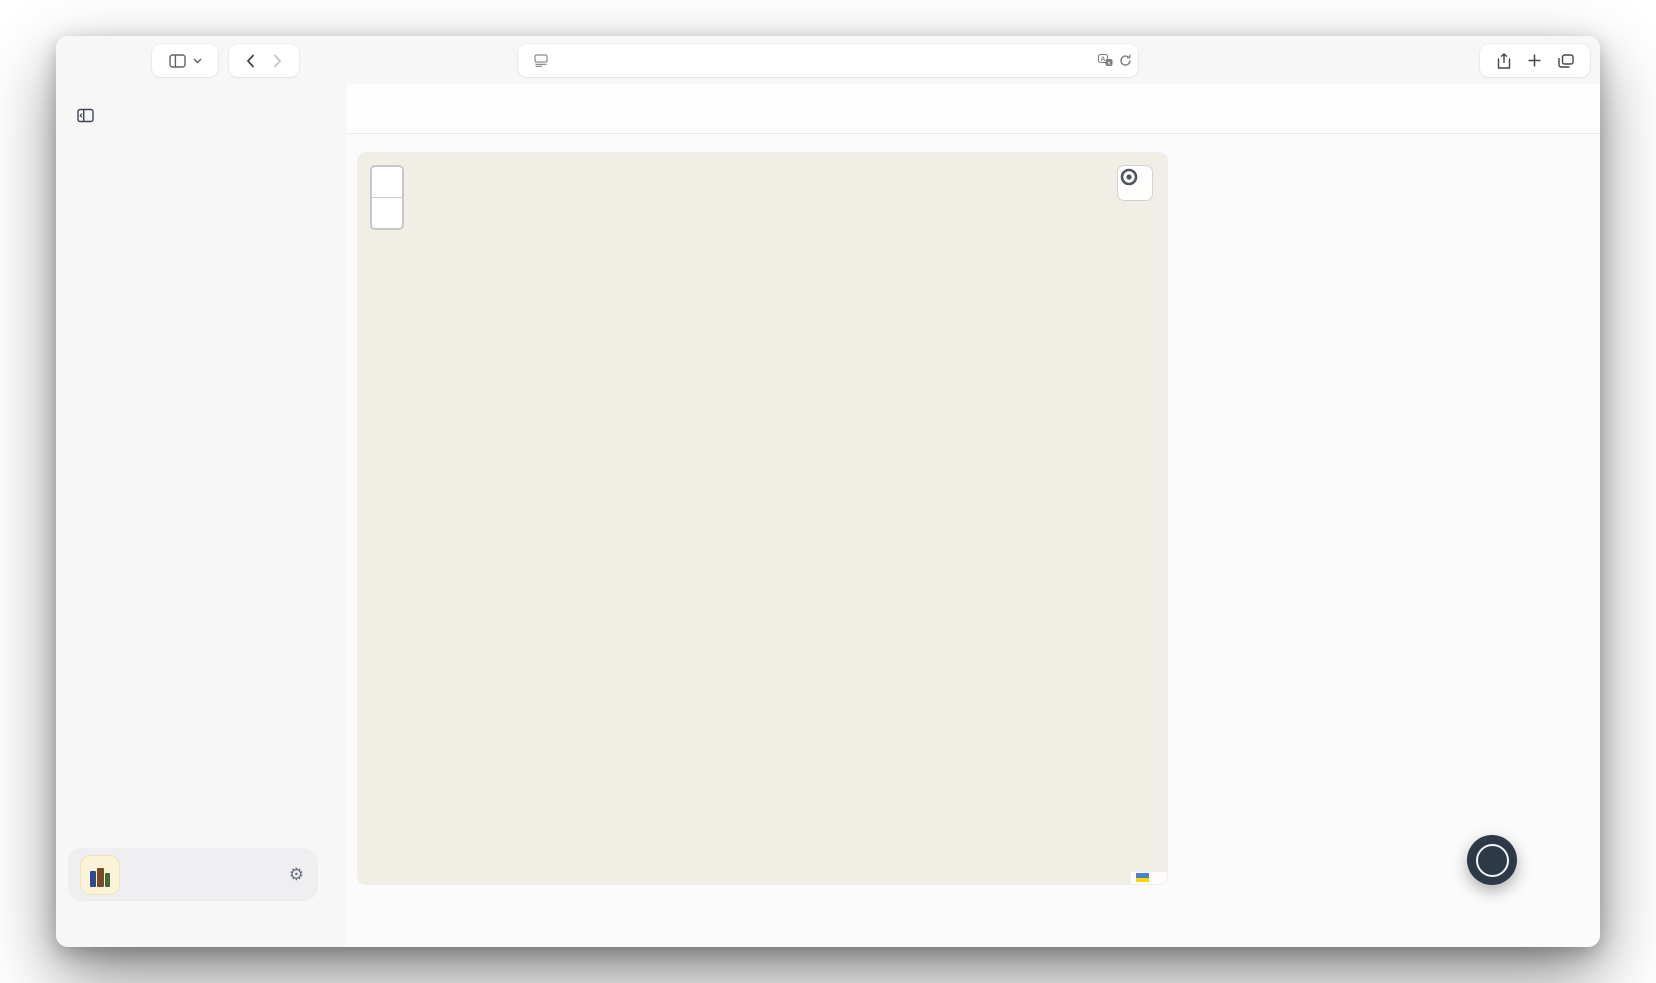 This screenshot has height=983, width=1656. I want to click on address-bar: Ax, so click(828, 60).